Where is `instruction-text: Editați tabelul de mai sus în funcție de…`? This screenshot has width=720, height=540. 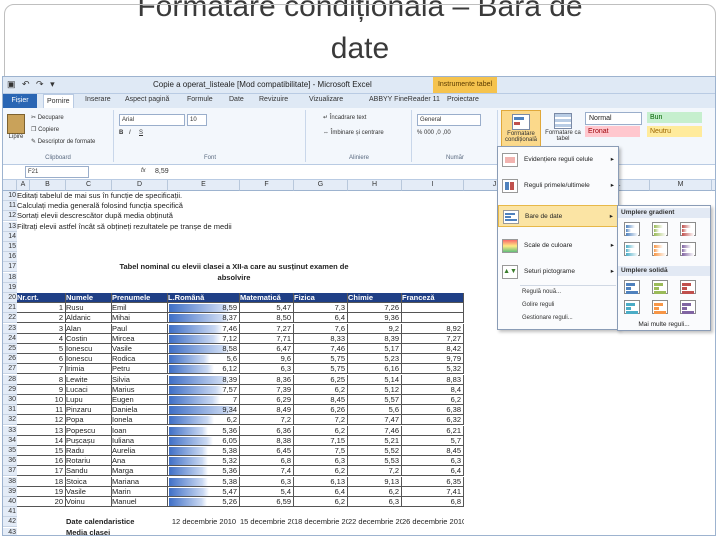 instruction-text: Editați tabelul de mai sus în funcție de… is located at coordinates (209, 196).